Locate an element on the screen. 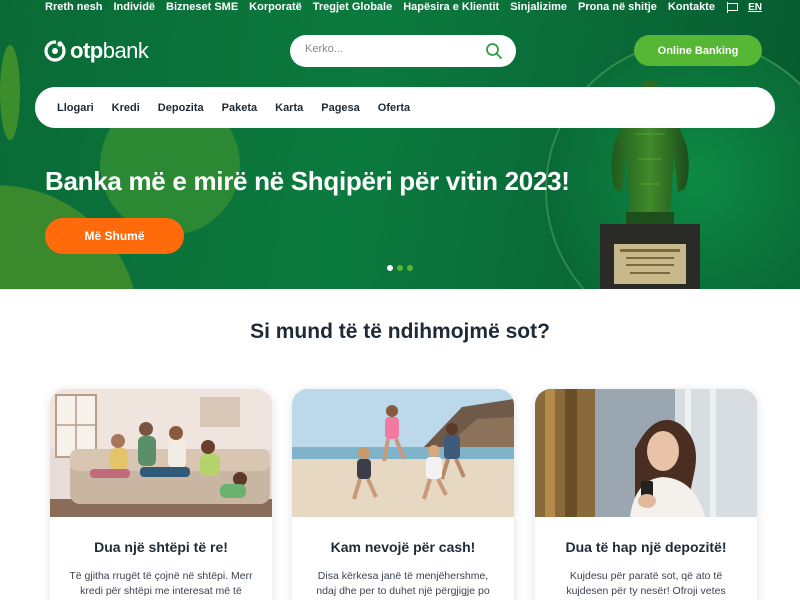 The width and height of the screenshot is (800, 600). nav-paketa: Paketa is located at coordinates (239, 108).